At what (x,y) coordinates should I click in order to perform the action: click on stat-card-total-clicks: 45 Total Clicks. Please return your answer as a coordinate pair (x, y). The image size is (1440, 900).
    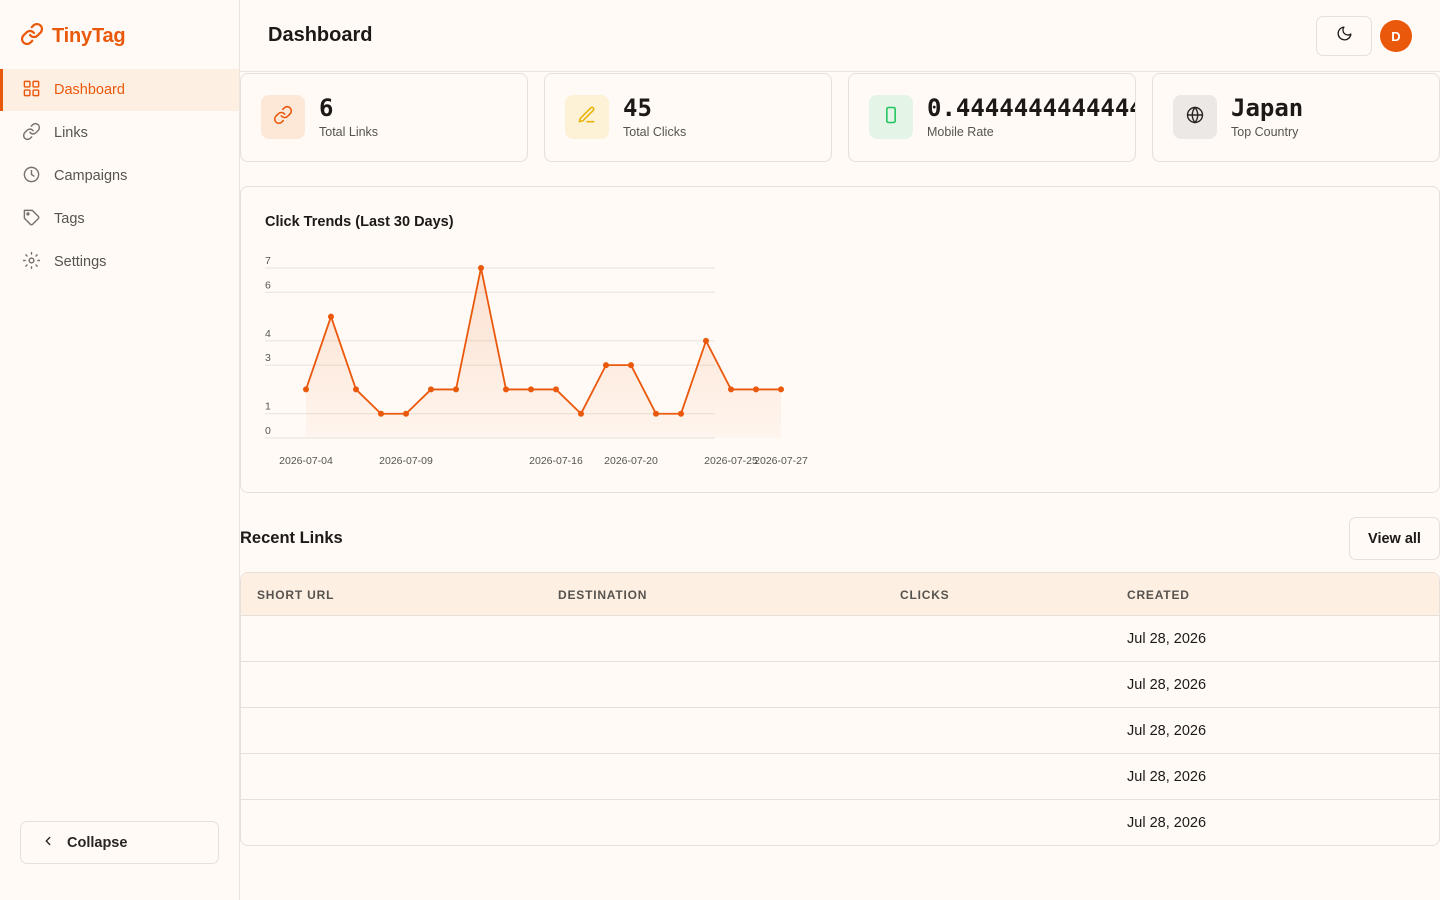
    Looking at the image, I should click on (688, 117).